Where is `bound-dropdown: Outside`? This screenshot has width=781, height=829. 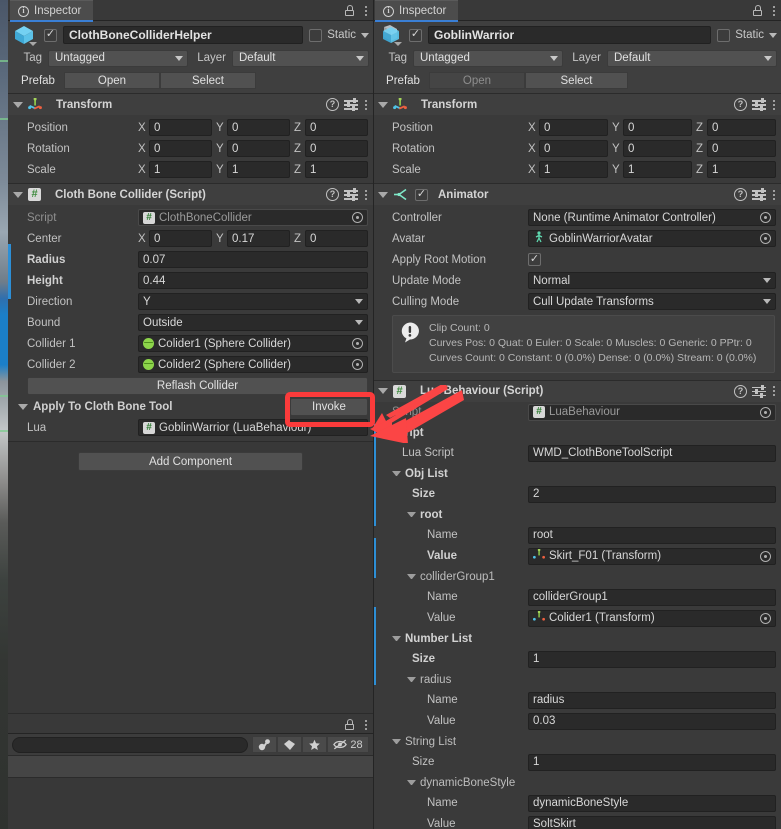
bound-dropdown: Outside is located at coordinates (253, 322).